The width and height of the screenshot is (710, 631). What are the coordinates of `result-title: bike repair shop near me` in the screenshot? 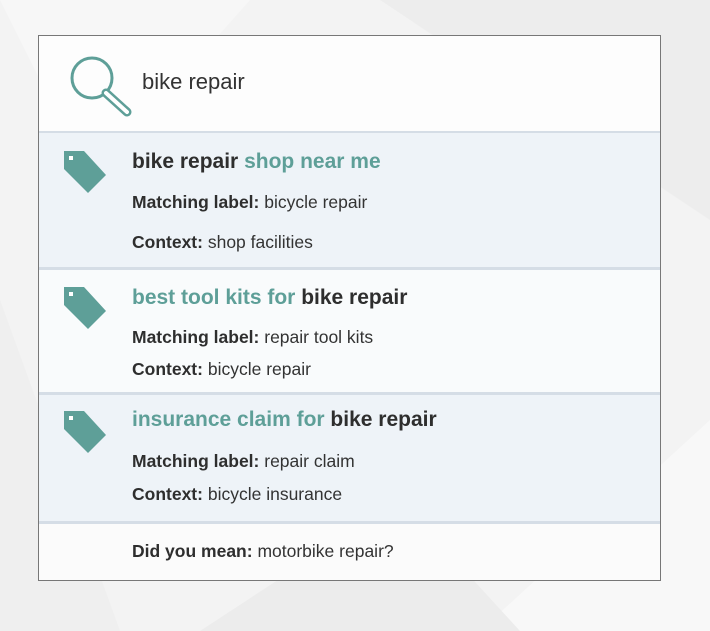 It's located at (256, 162).